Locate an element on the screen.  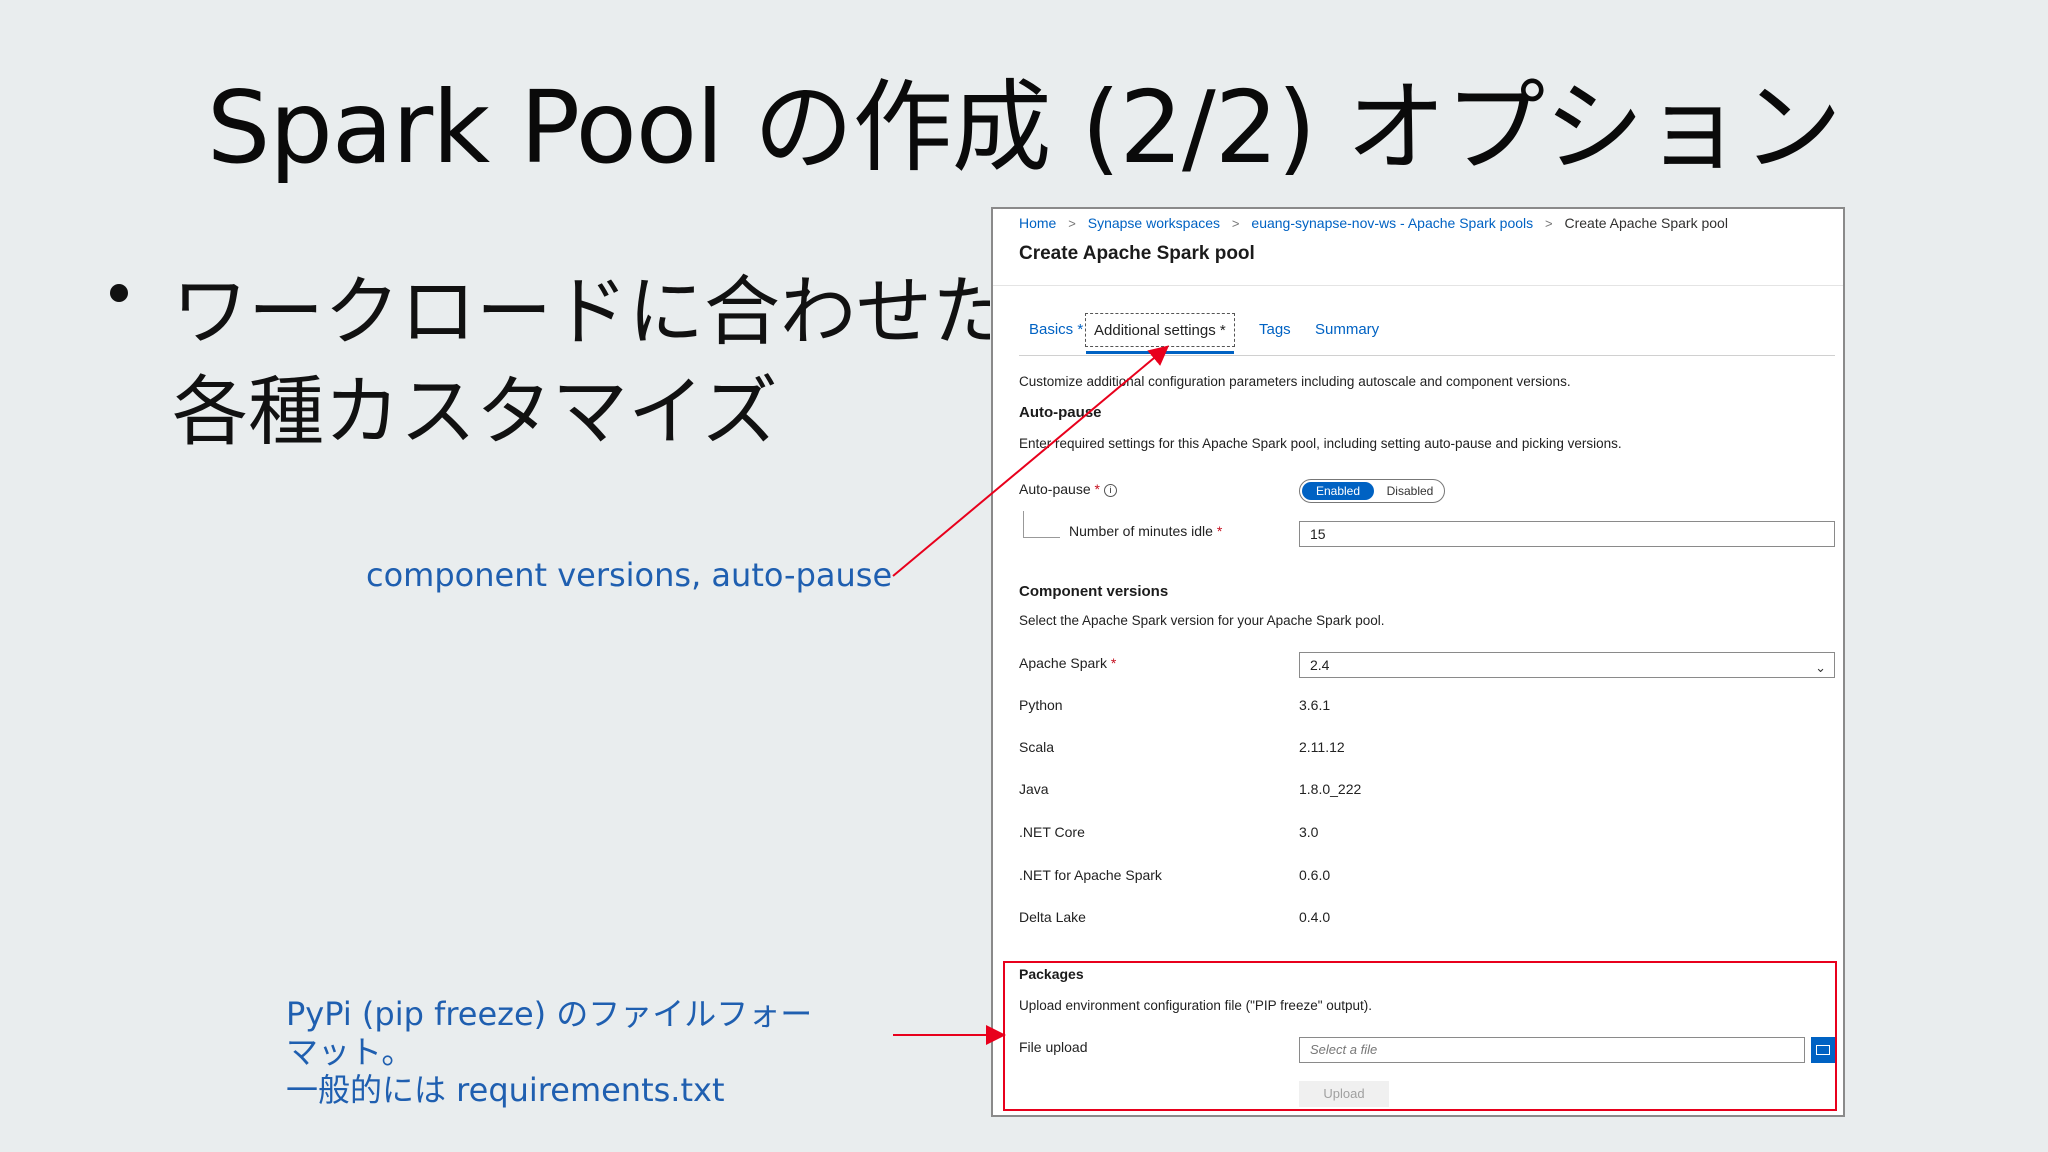
component-value-dotnet-spark: 0.6.0 is located at coordinates (1315, 875).